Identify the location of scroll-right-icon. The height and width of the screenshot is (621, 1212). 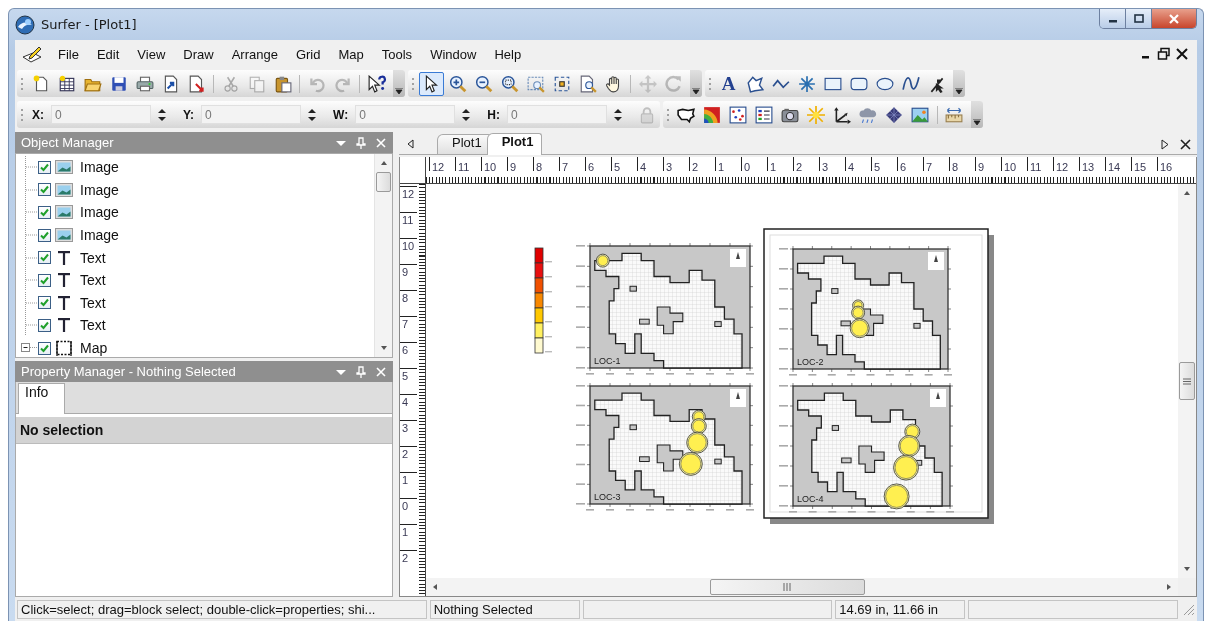
(1164, 144).